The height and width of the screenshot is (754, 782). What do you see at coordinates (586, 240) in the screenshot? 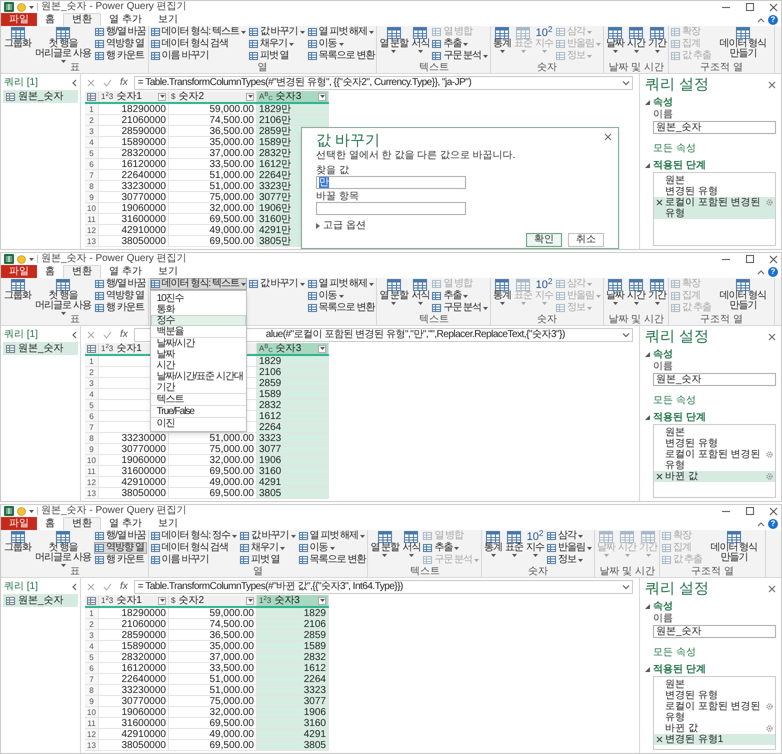
I see `dialog-button: 취소` at bounding box center [586, 240].